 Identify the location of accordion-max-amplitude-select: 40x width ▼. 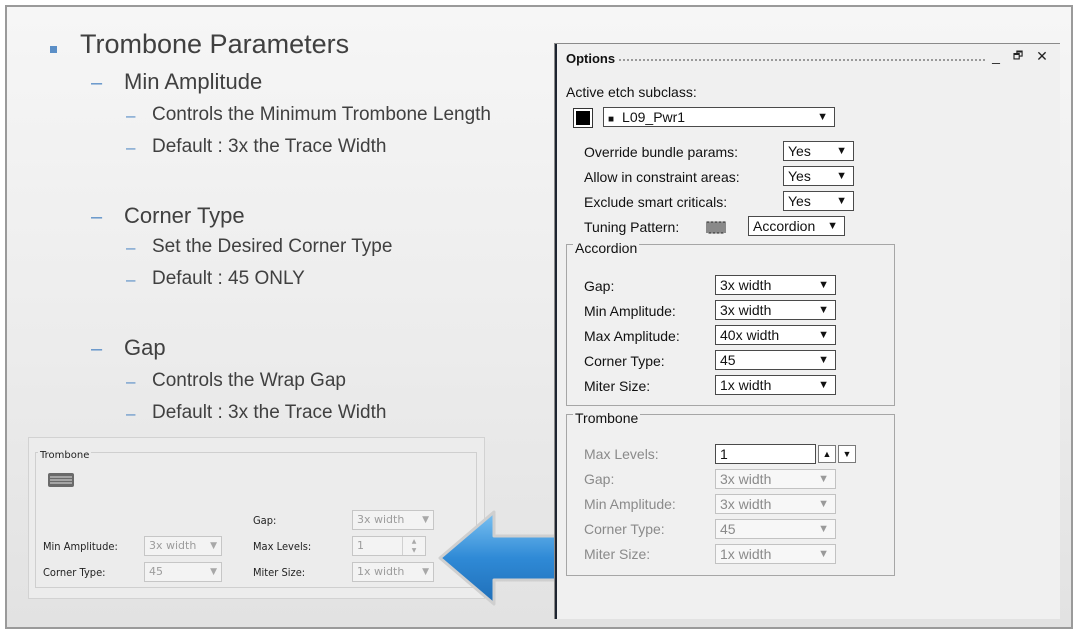
(775, 335).